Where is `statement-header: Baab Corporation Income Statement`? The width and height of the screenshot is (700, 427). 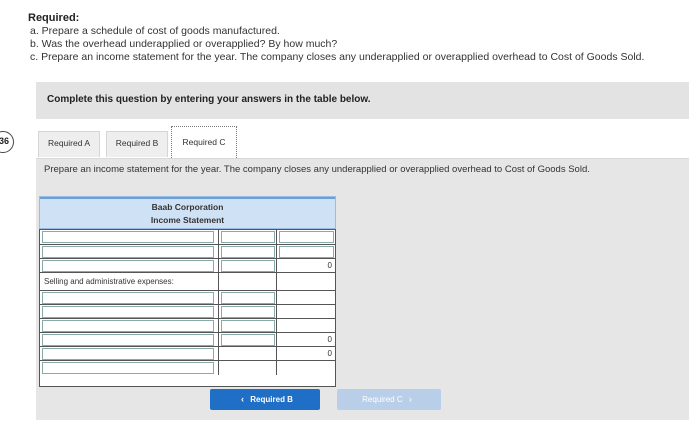 statement-header: Baab Corporation Income Statement is located at coordinates (187, 212).